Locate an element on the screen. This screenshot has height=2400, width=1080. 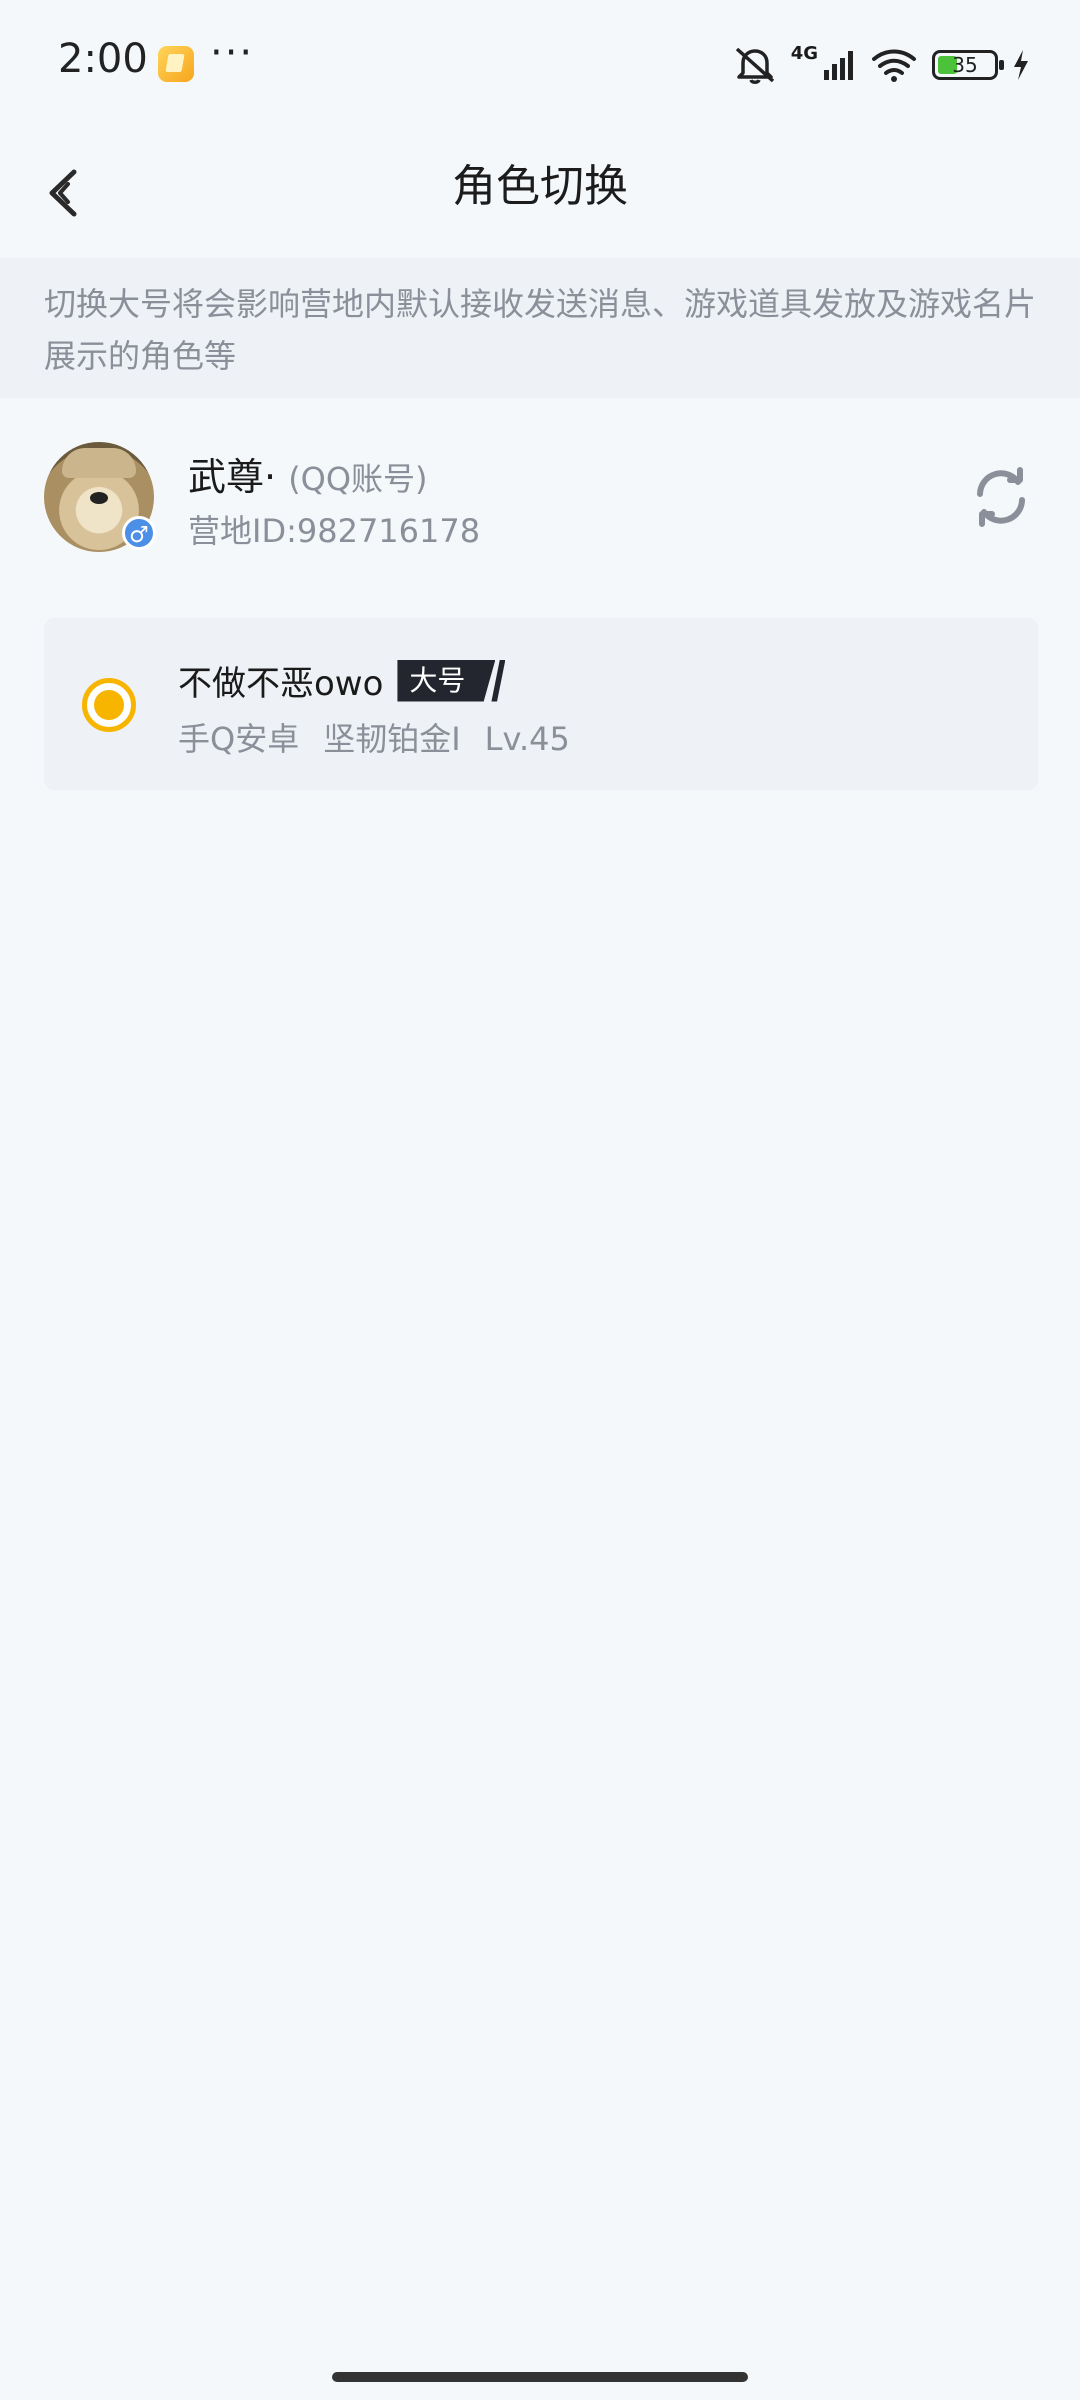
account-name-text: 武尊· is located at coordinates (232, 477).